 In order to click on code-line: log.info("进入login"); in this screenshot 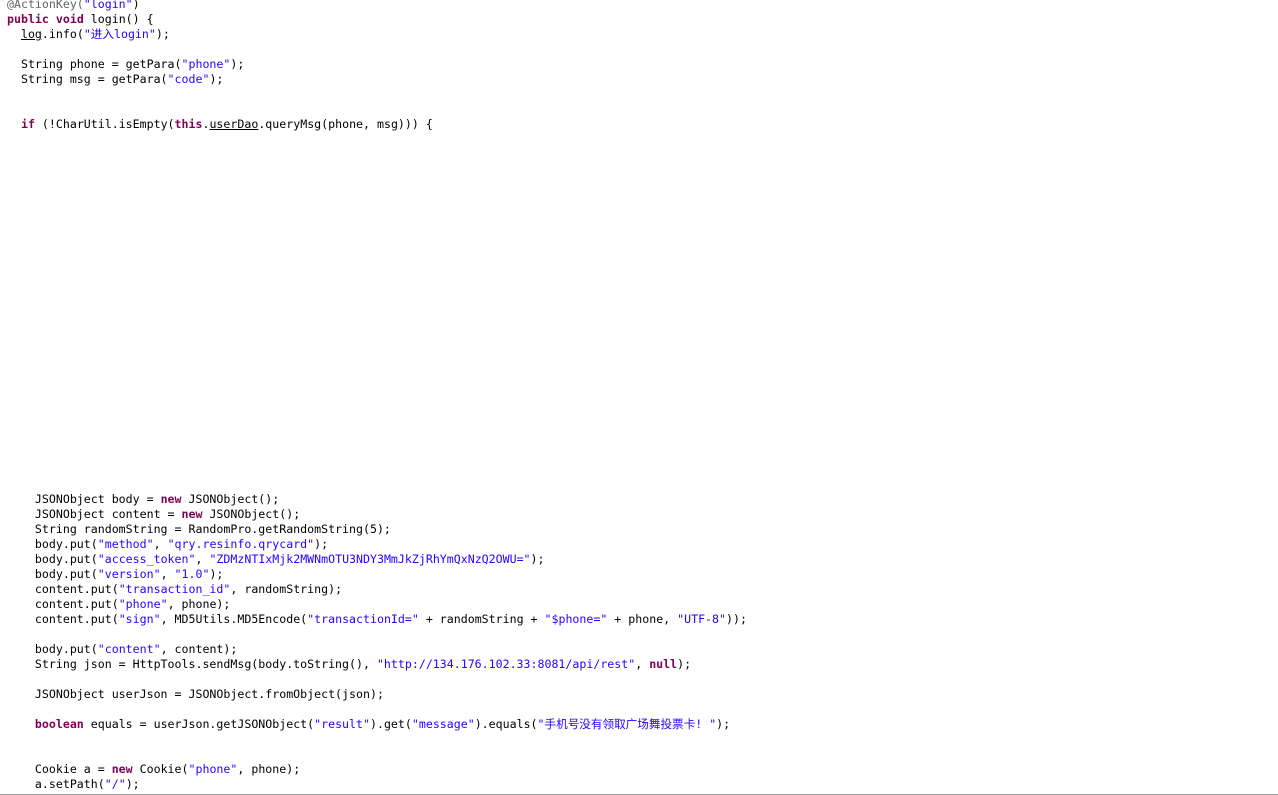, I will do `click(88, 34)`.